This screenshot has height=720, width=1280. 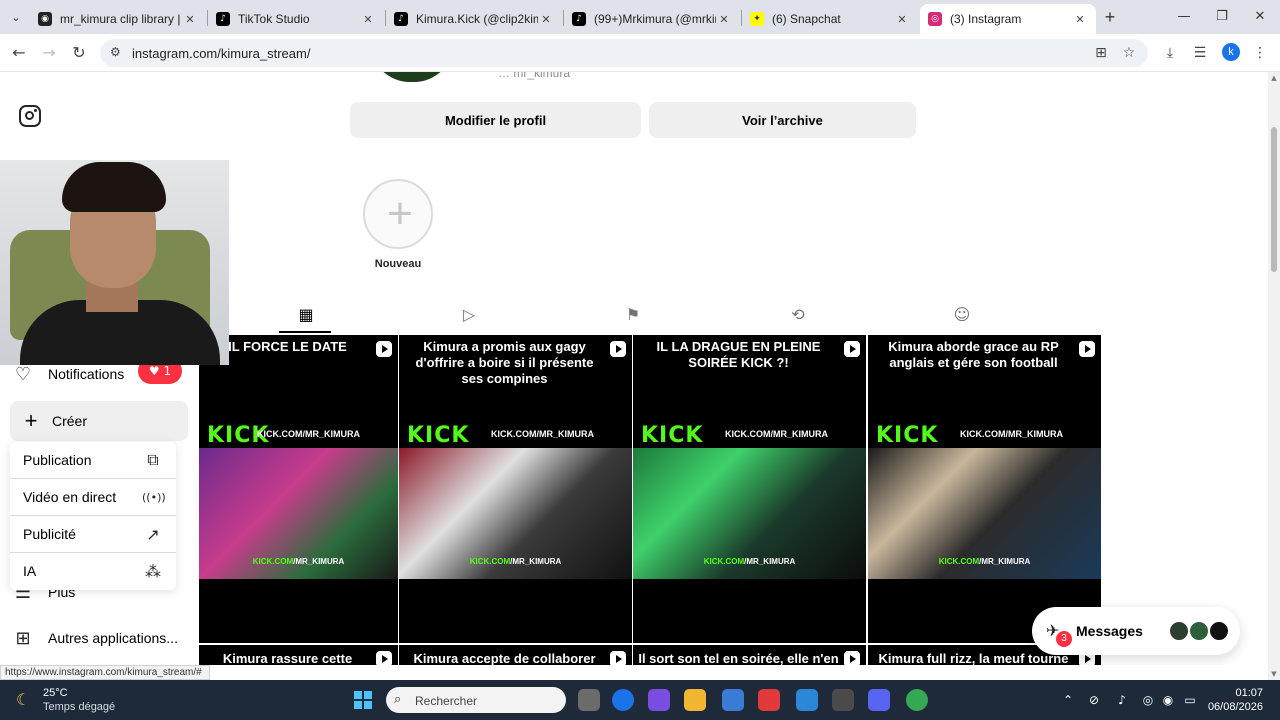 I want to click on location-off-icon: ⊘, so click(x=1094, y=700).